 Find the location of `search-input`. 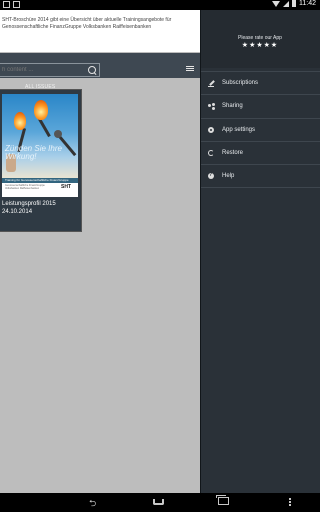

search-input is located at coordinates (50, 70).